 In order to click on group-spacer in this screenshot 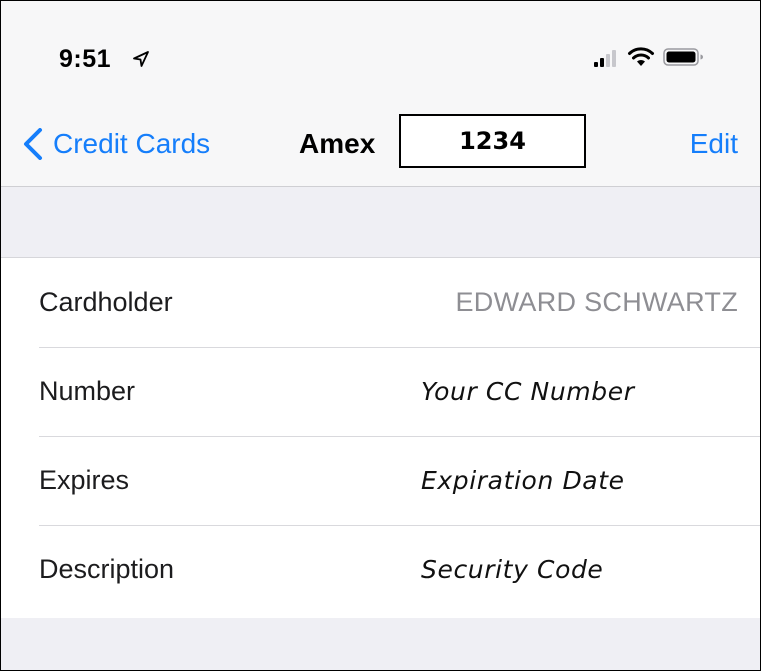, I will do `click(380, 222)`.